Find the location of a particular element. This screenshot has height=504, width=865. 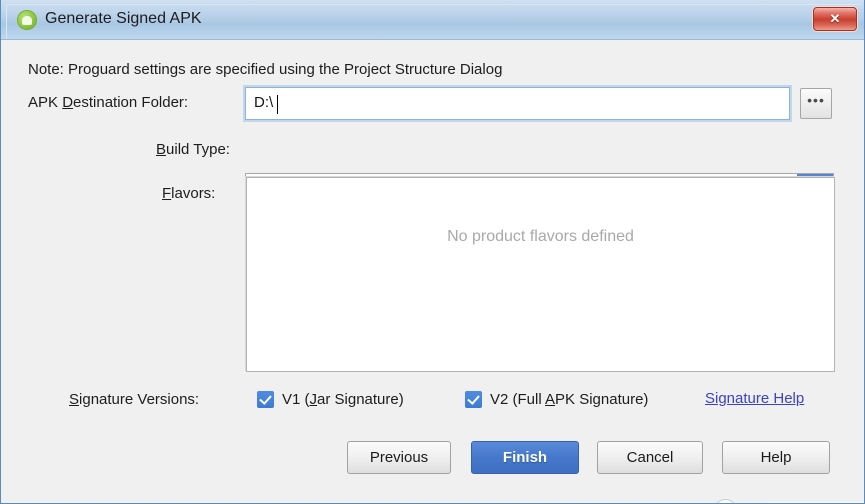

flavors-label: Flavors: is located at coordinates (188, 193).